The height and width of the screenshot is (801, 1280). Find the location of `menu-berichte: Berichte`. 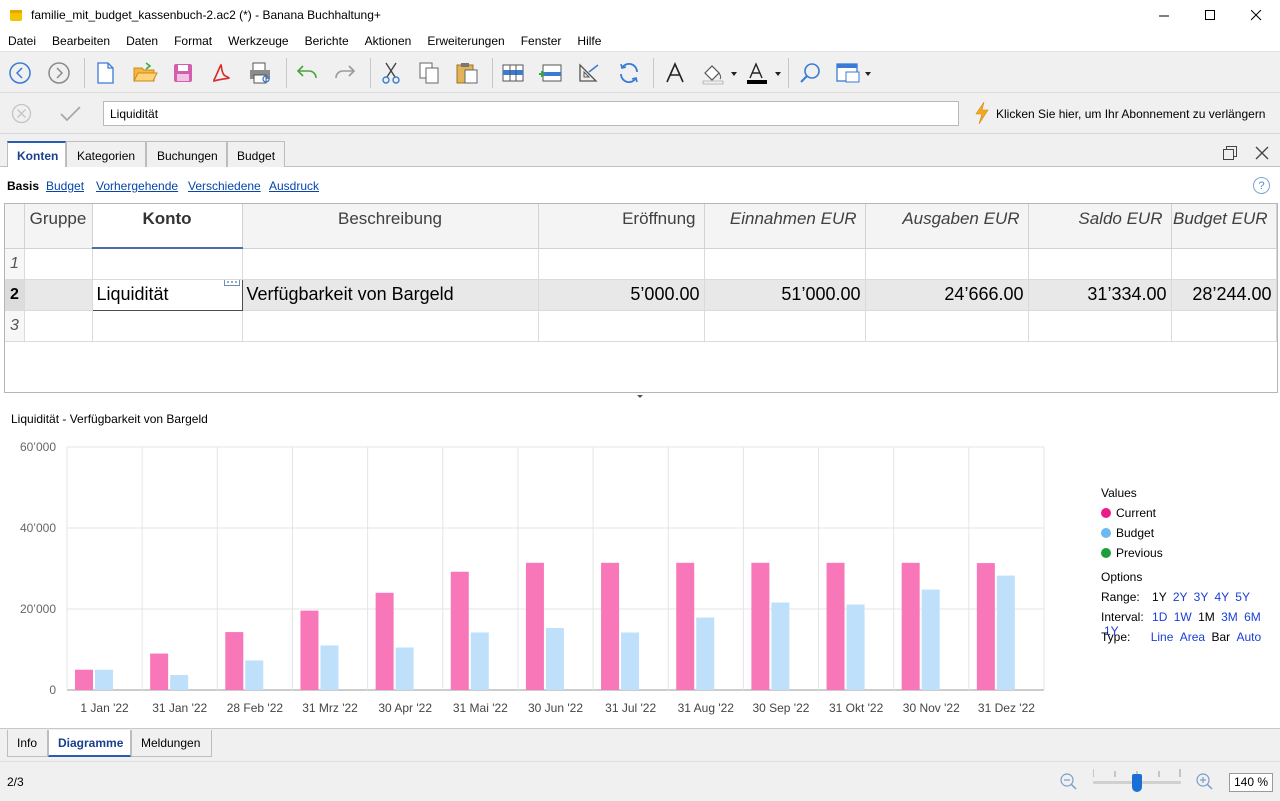

menu-berichte: Berichte is located at coordinates (327, 41).